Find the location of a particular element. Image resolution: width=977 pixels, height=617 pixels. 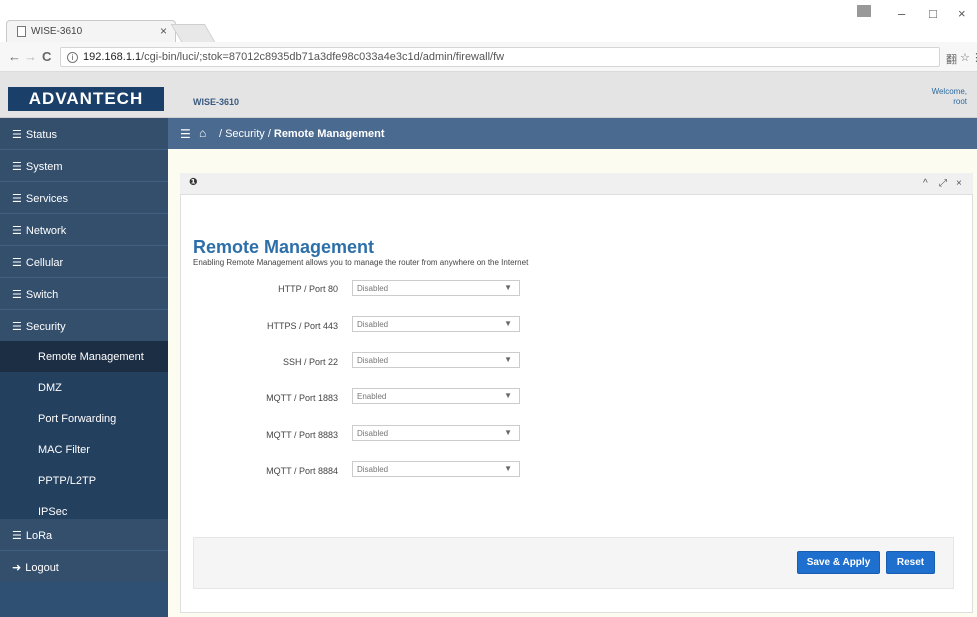

url-host: 192.168.1.1 is located at coordinates (112, 57).